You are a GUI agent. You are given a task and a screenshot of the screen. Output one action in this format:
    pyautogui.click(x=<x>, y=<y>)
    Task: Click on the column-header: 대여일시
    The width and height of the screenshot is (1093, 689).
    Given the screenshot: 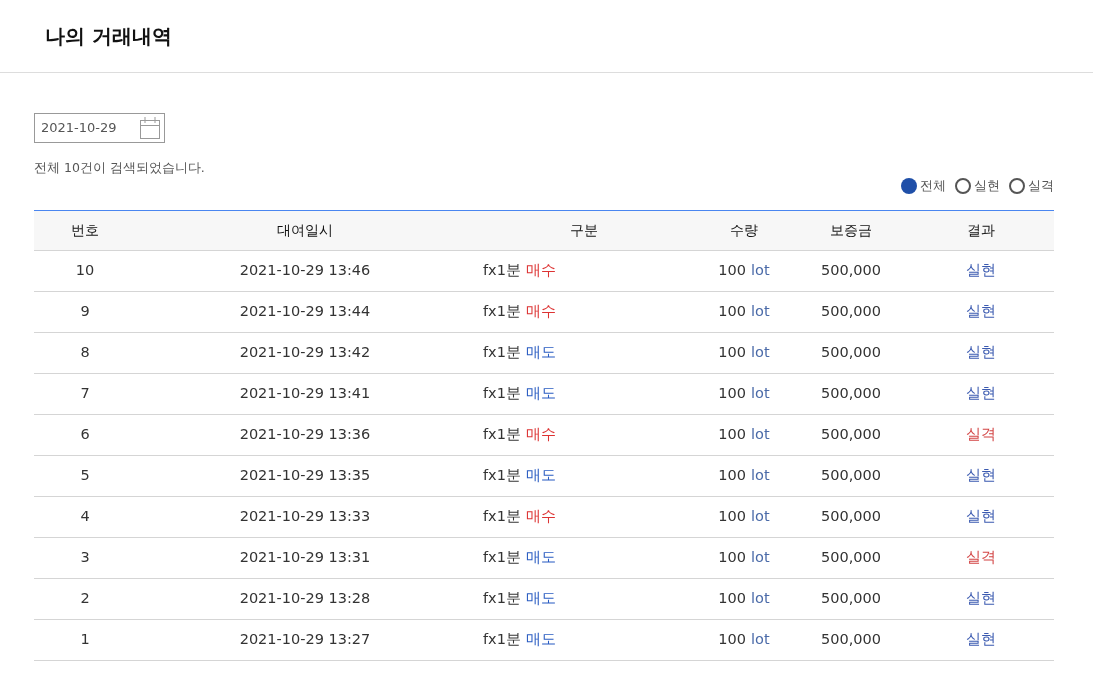 What is the action you would take?
    pyautogui.click(x=305, y=229)
    